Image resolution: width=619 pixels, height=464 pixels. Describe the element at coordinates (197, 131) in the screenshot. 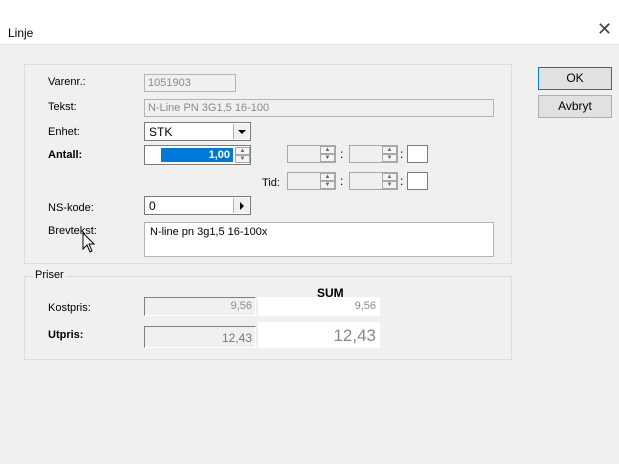

I see `enhet-dropdown: STK` at that location.